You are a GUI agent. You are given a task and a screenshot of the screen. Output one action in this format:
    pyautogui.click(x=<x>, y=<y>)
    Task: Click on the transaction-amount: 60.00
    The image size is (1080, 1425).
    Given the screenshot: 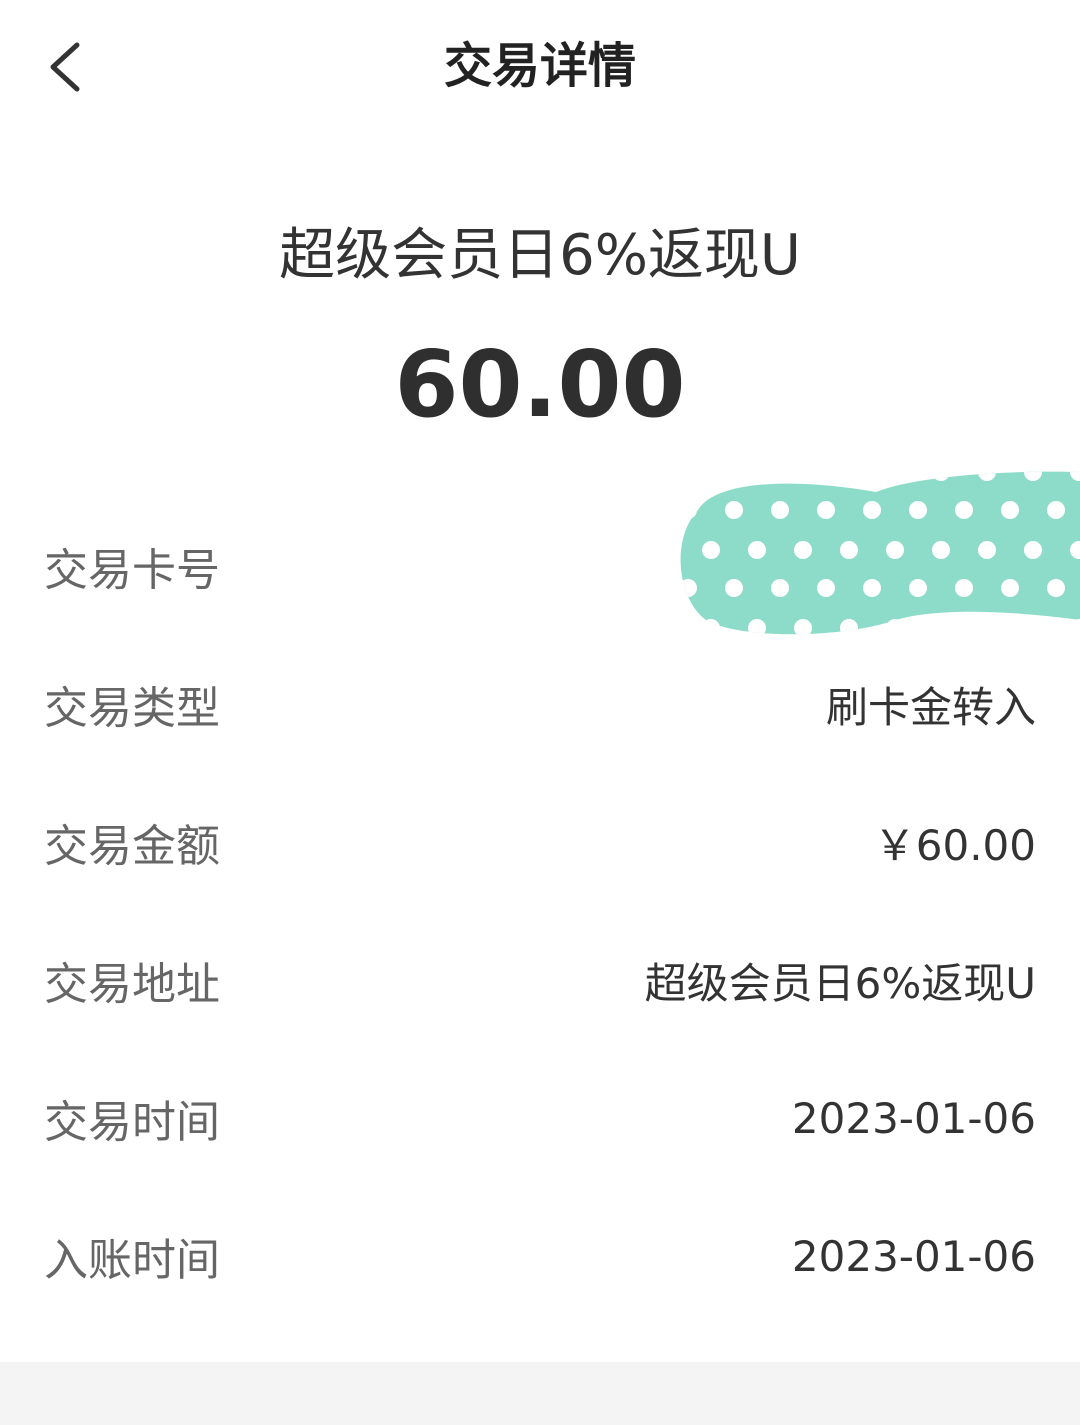 What is the action you would take?
    pyautogui.click(x=540, y=384)
    